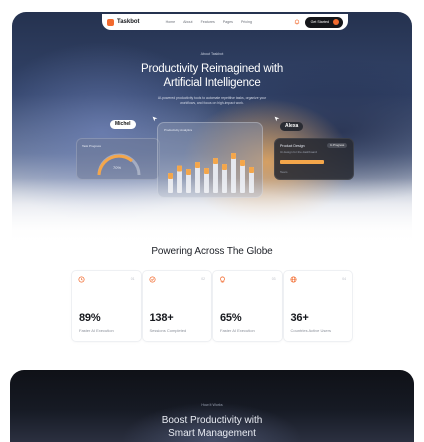  I want to click on nav-links: Home About Features Pages Pricing, so click(209, 22).